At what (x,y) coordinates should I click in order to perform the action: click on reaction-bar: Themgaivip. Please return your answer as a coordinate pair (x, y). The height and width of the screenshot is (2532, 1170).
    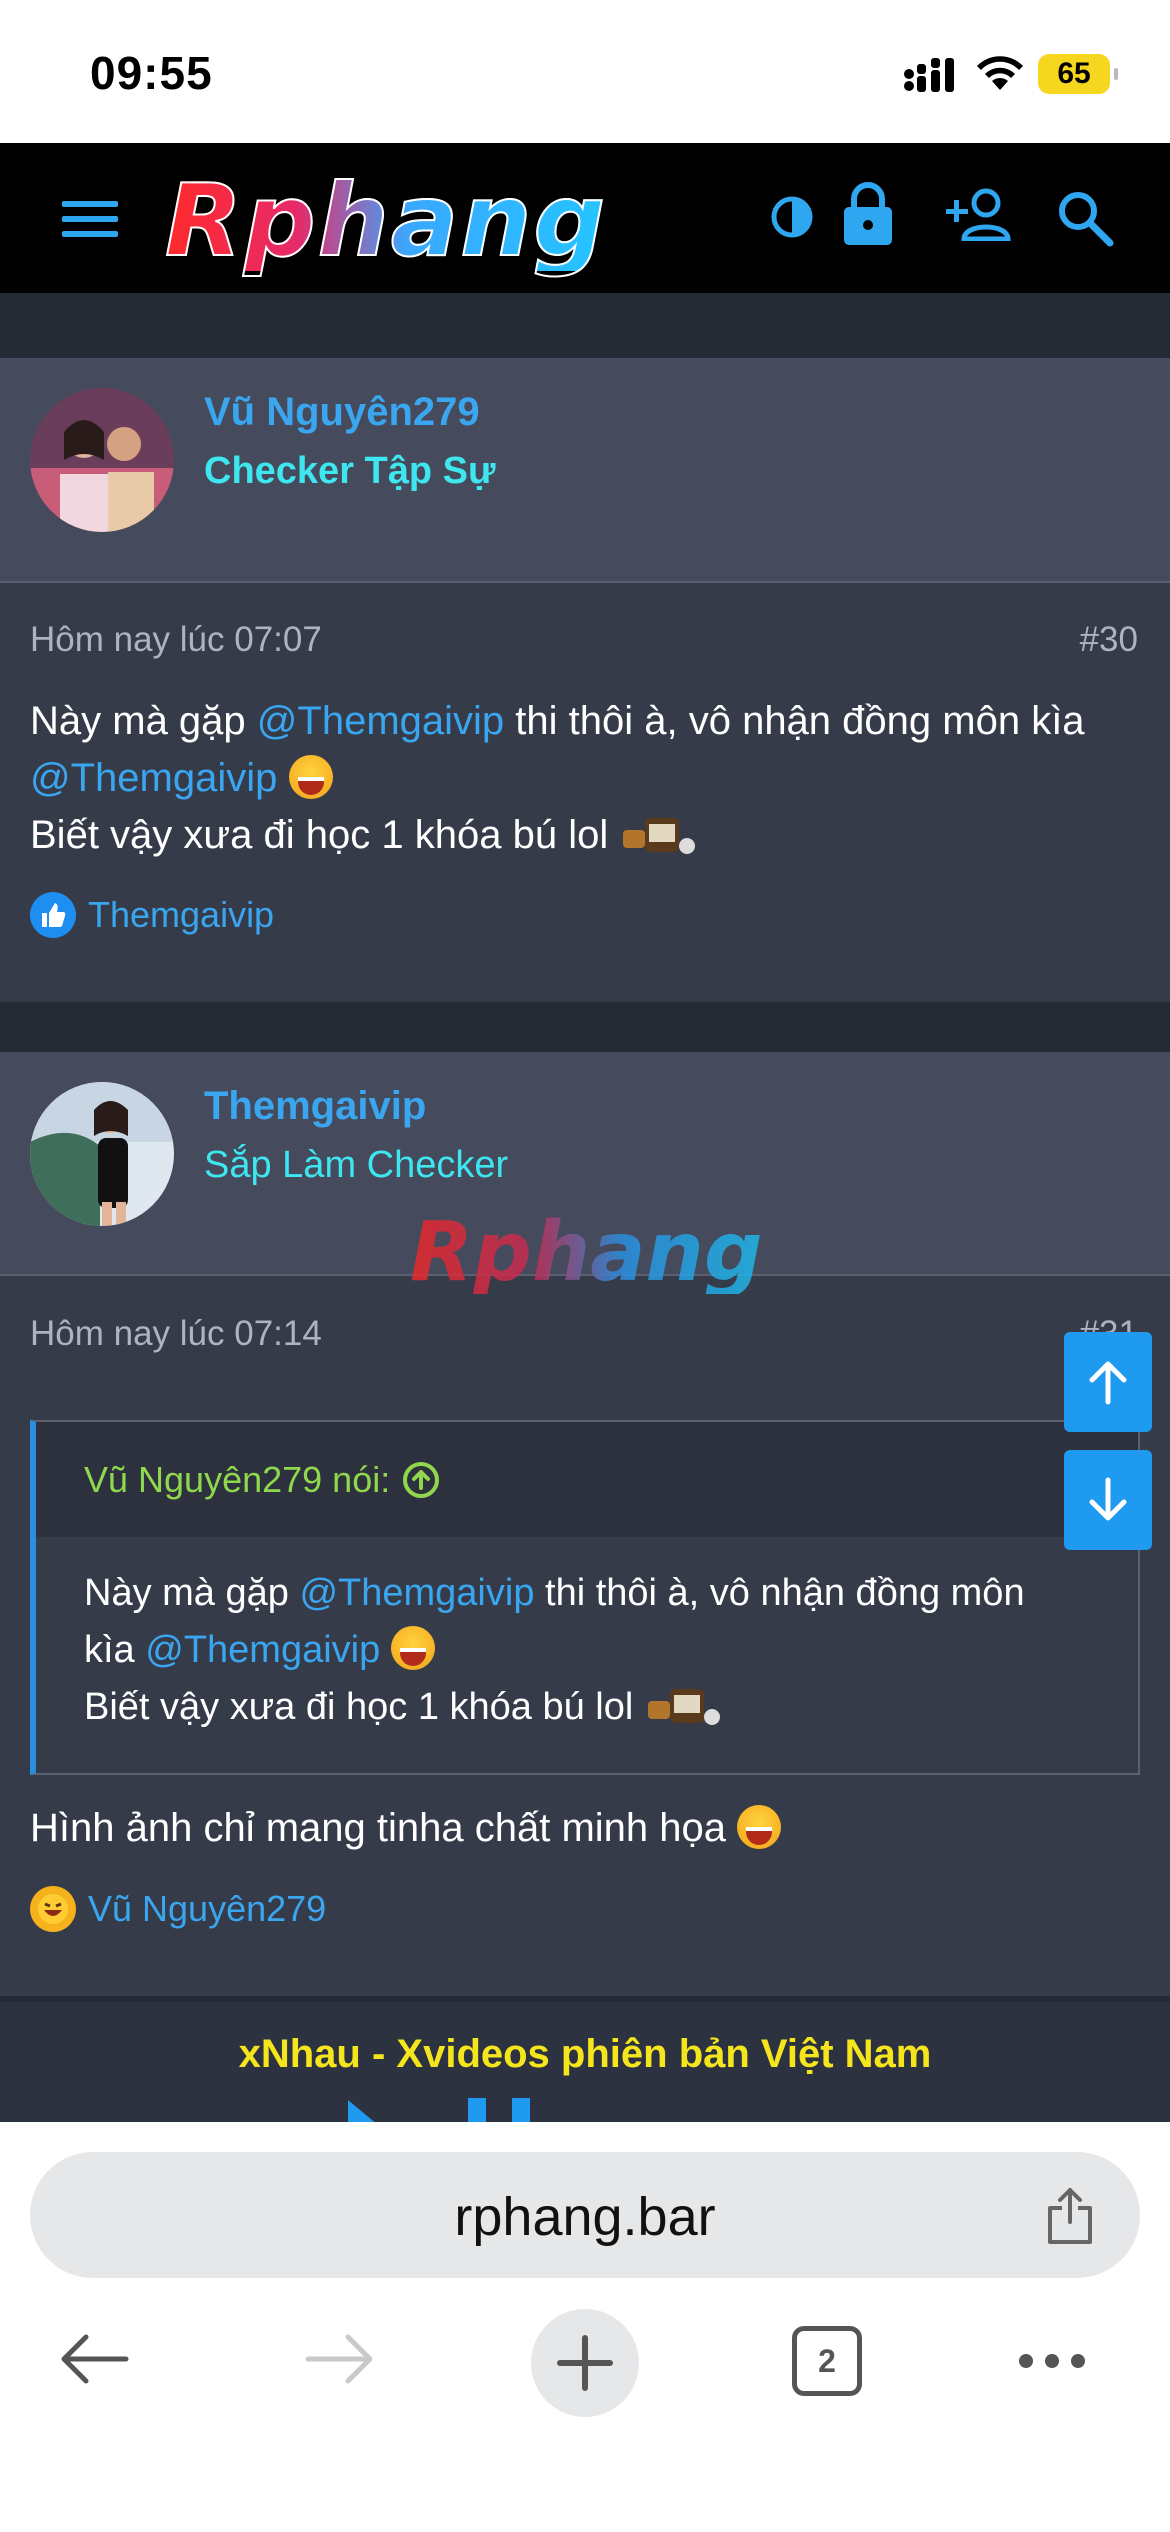
    Looking at the image, I should click on (152, 915).